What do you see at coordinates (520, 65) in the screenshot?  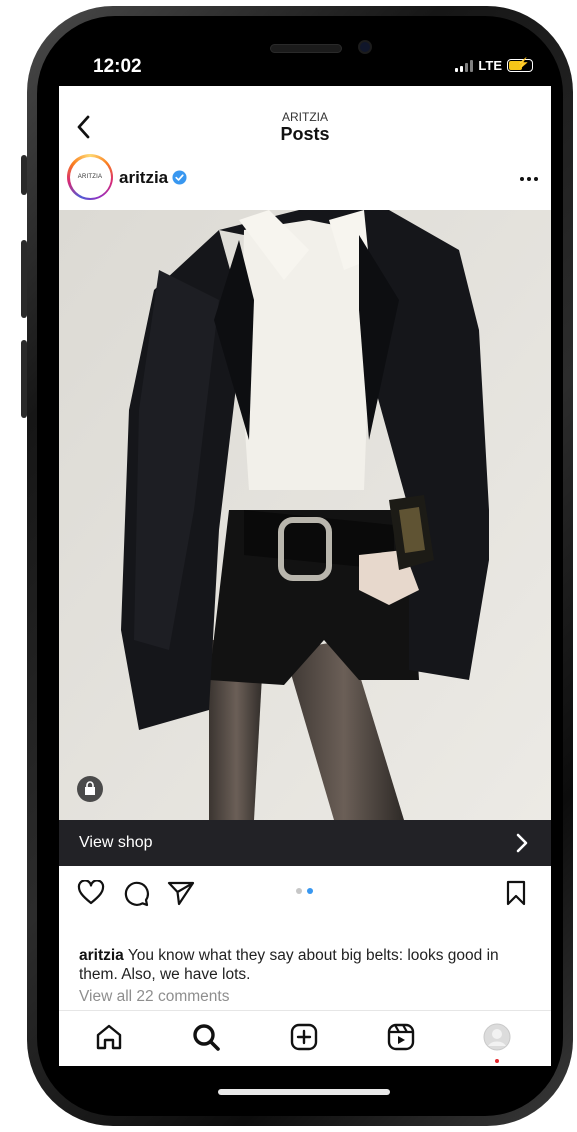 I see `battery-icon: ⚡` at bounding box center [520, 65].